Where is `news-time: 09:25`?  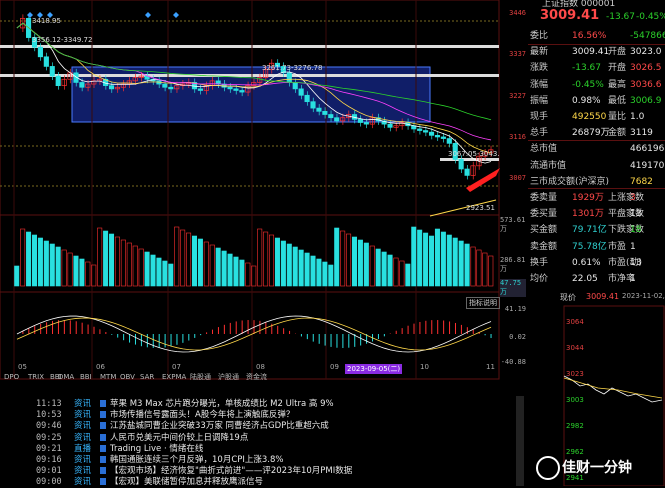
news-time: 09:25 is located at coordinates (49, 437).